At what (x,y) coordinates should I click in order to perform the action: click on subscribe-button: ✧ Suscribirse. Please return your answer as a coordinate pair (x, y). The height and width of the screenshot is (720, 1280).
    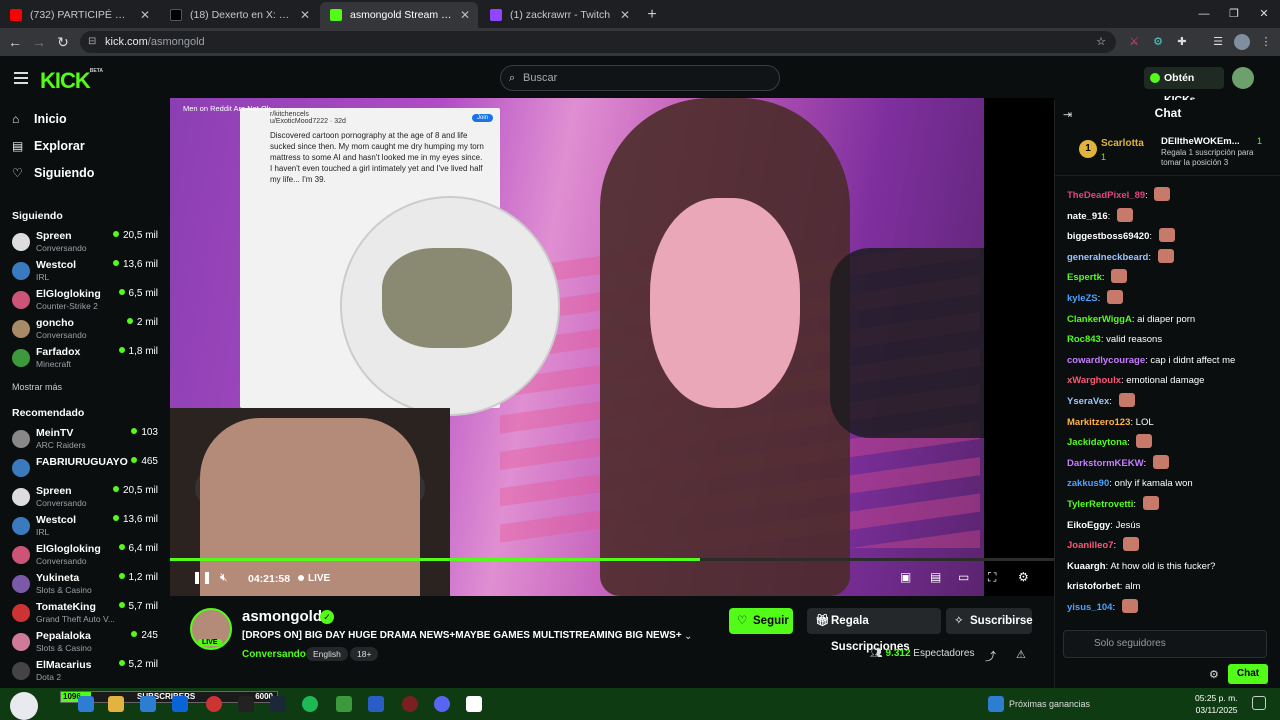
    Looking at the image, I should click on (989, 621).